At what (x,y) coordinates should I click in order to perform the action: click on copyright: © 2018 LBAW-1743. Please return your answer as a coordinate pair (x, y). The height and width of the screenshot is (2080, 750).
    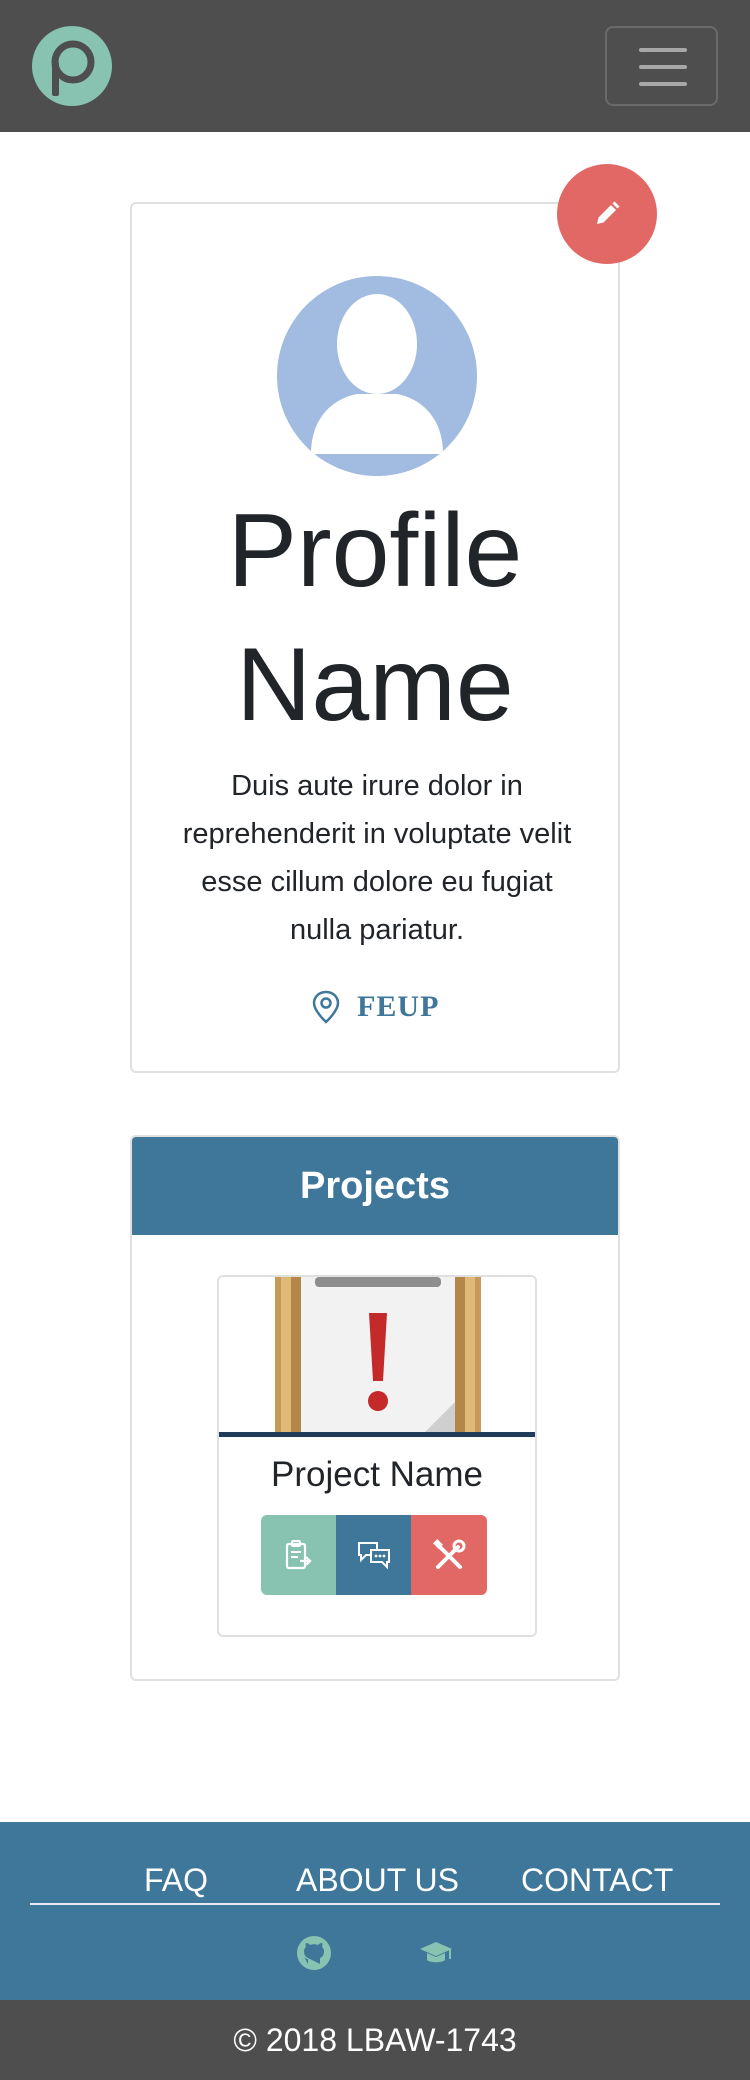
    Looking at the image, I should click on (375, 2040).